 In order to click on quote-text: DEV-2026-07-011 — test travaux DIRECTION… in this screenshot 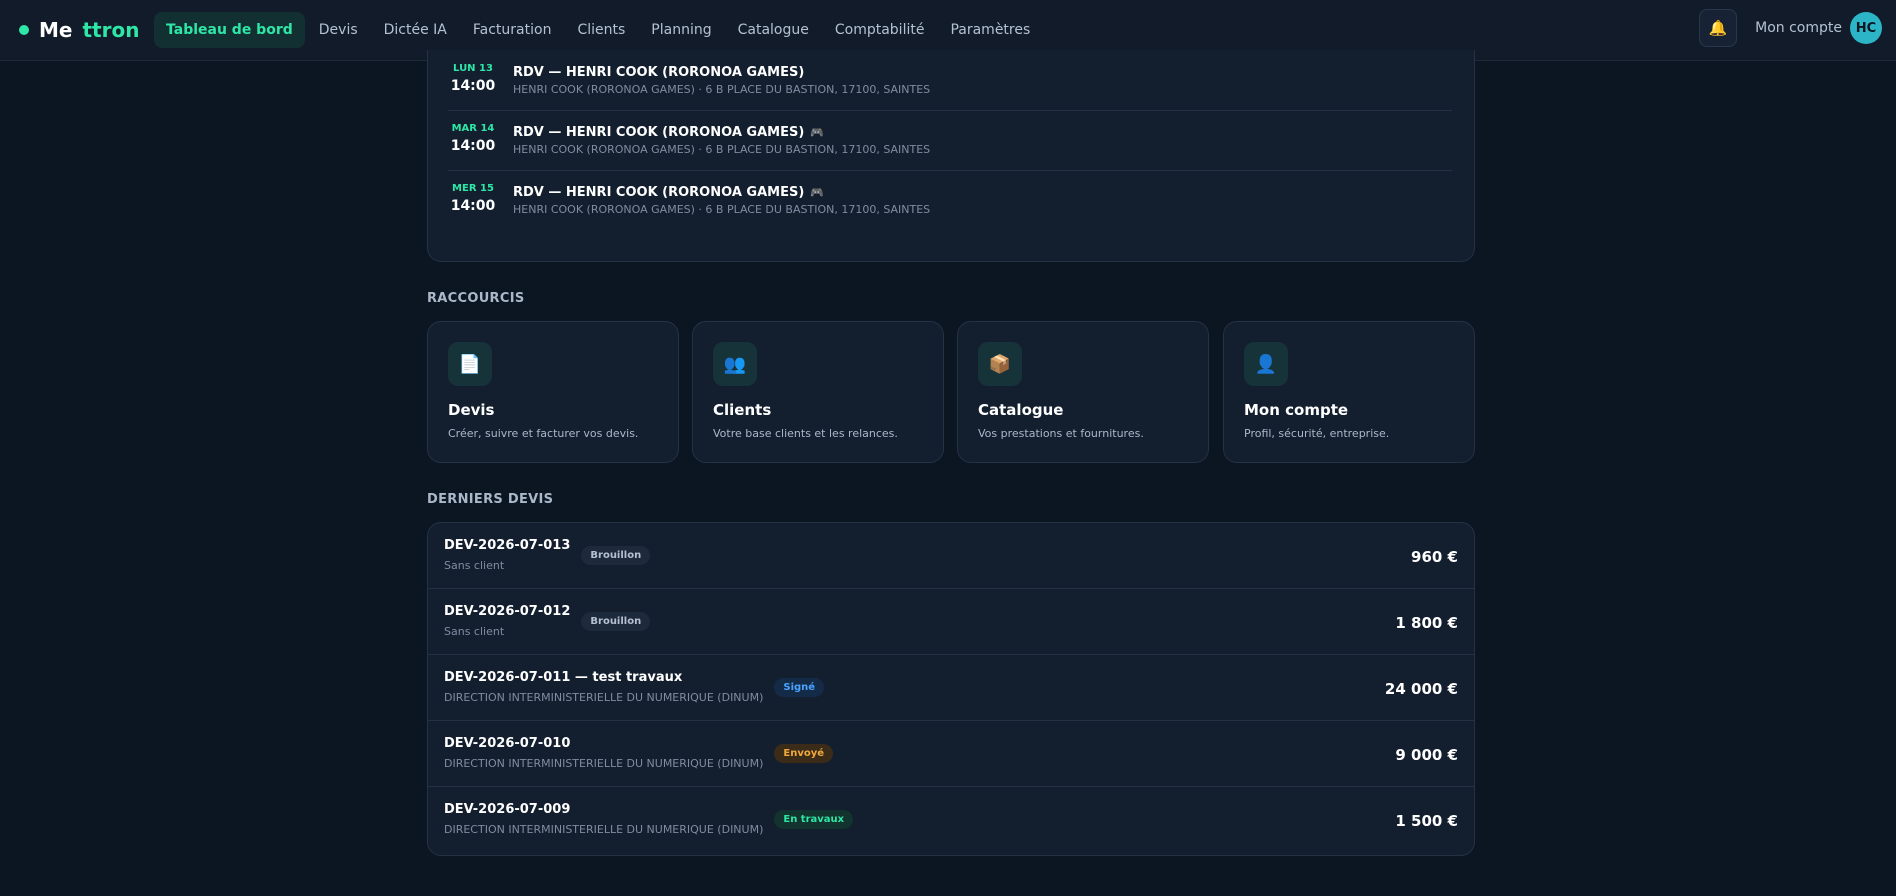, I will do `click(603, 687)`.